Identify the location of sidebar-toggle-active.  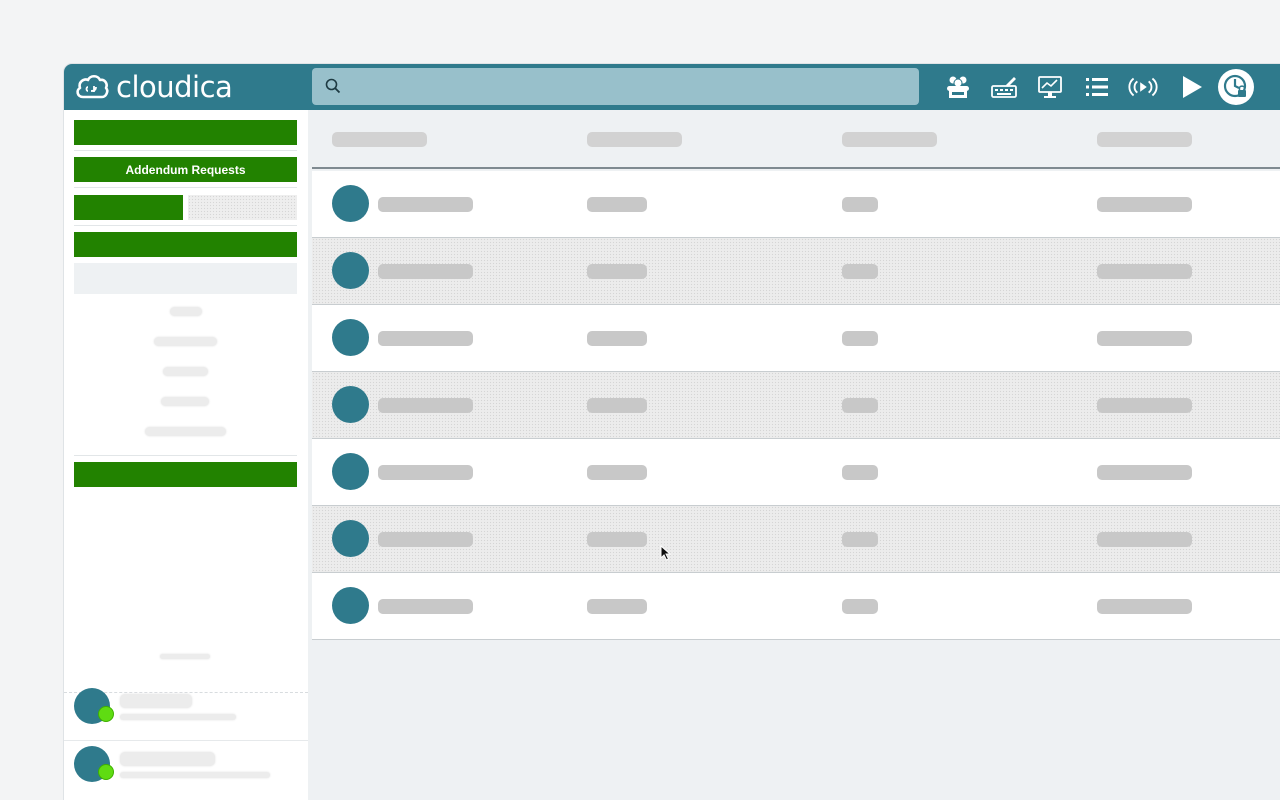
(128, 207).